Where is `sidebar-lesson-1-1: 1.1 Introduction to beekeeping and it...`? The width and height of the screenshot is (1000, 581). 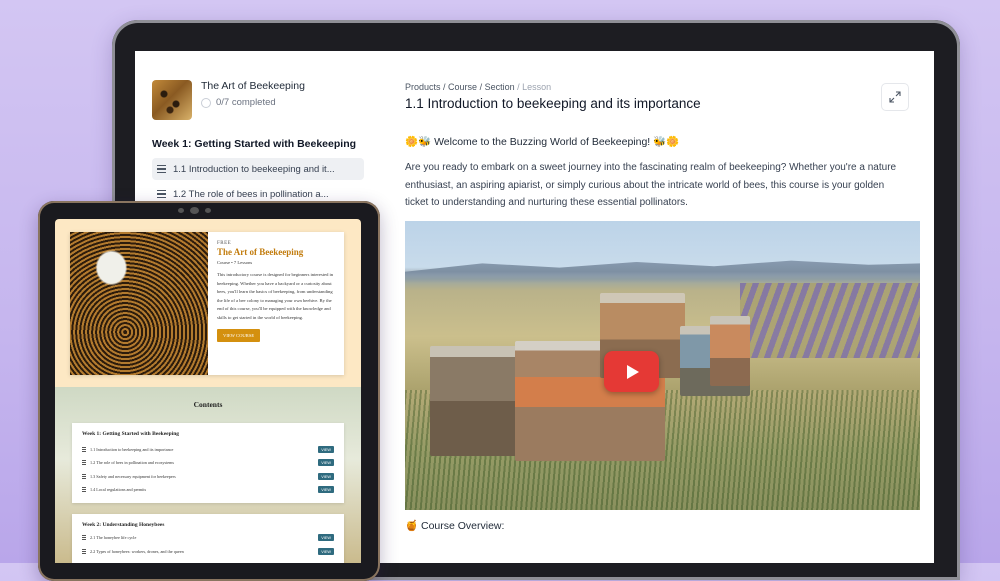 sidebar-lesson-1-1: 1.1 Introduction to beekeeping and it... is located at coordinates (258, 169).